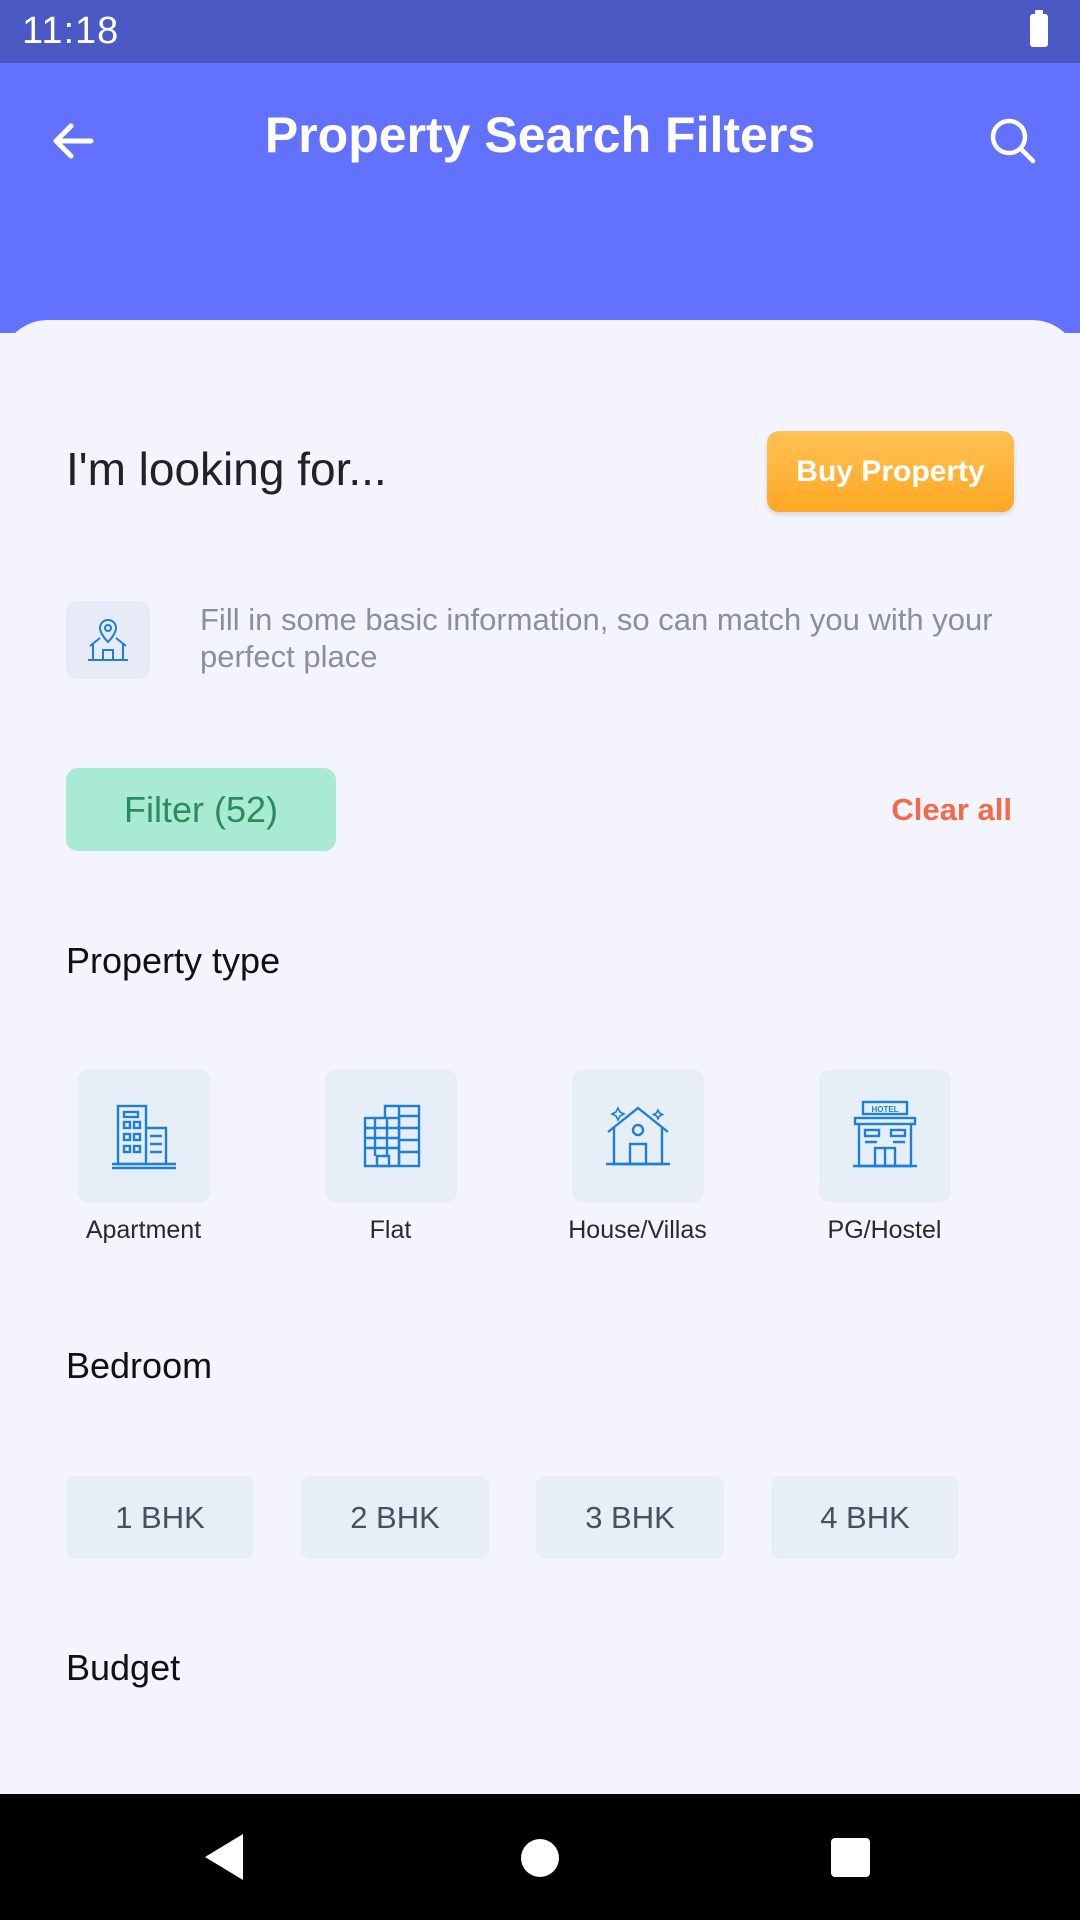 This screenshot has height=1920, width=1080. Describe the element at coordinates (884, 1230) in the screenshot. I see `property-type-label: PG/Hostel` at that location.